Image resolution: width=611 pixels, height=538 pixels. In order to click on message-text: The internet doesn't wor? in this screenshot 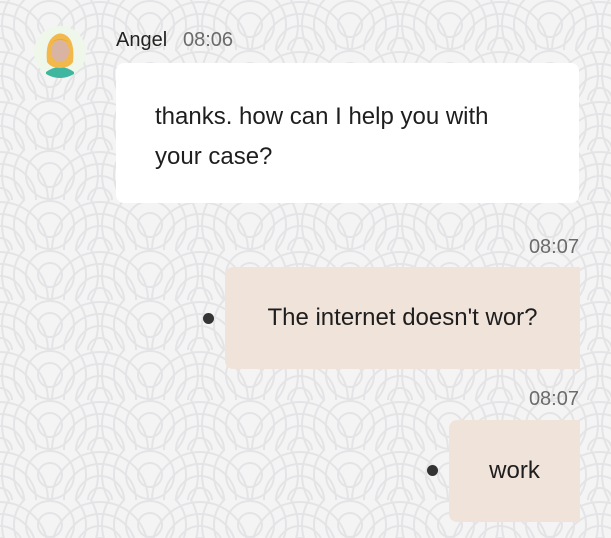, I will do `click(402, 317)`.